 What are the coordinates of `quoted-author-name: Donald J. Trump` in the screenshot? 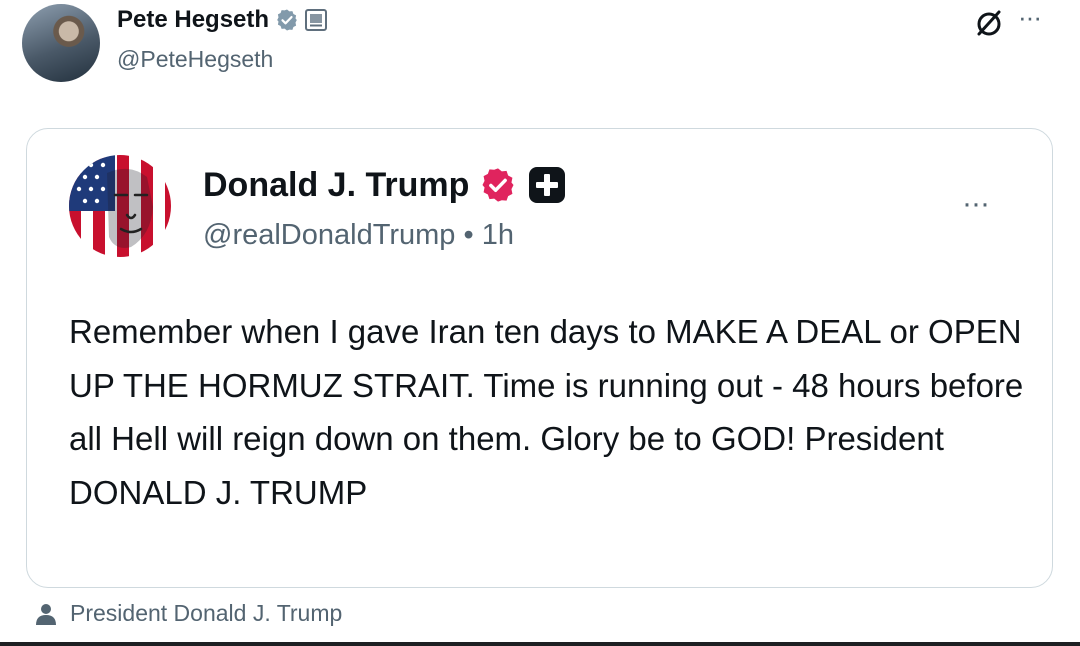 It's located at (336, 185).